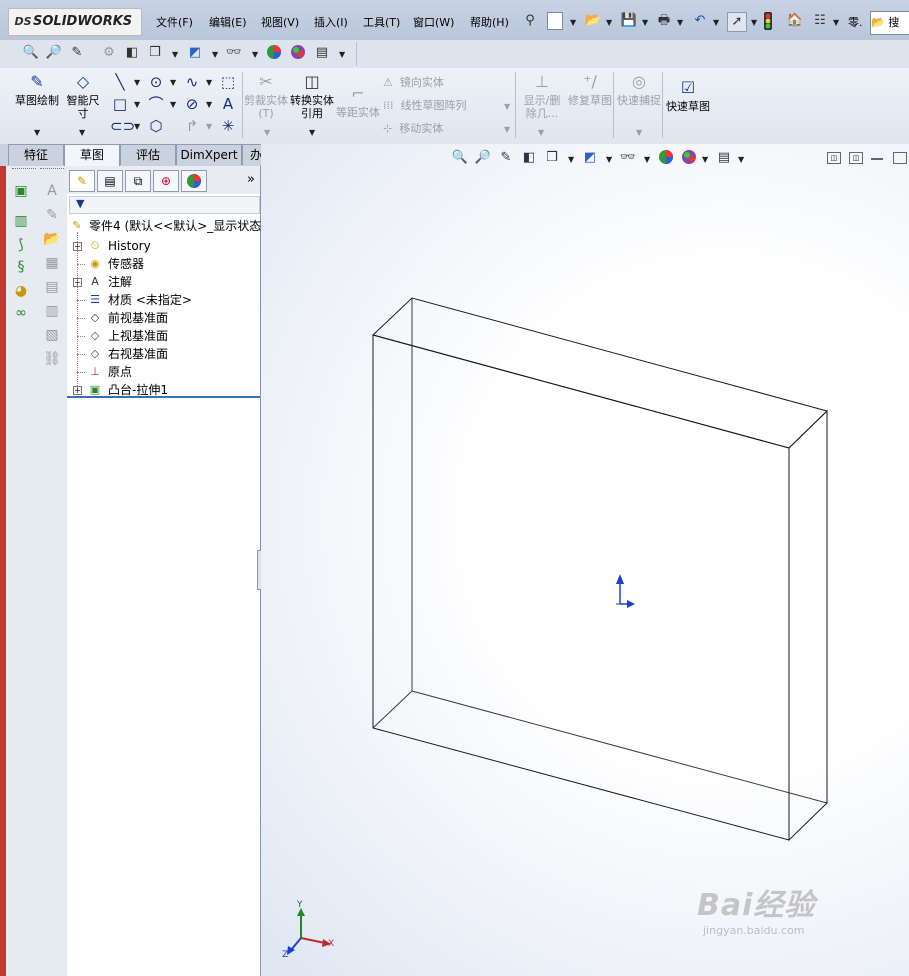  What do you see at coordinates (52, 239) in the screenshot?
I see `folder-open-icon: 📂` at bounding box center [52, 239].